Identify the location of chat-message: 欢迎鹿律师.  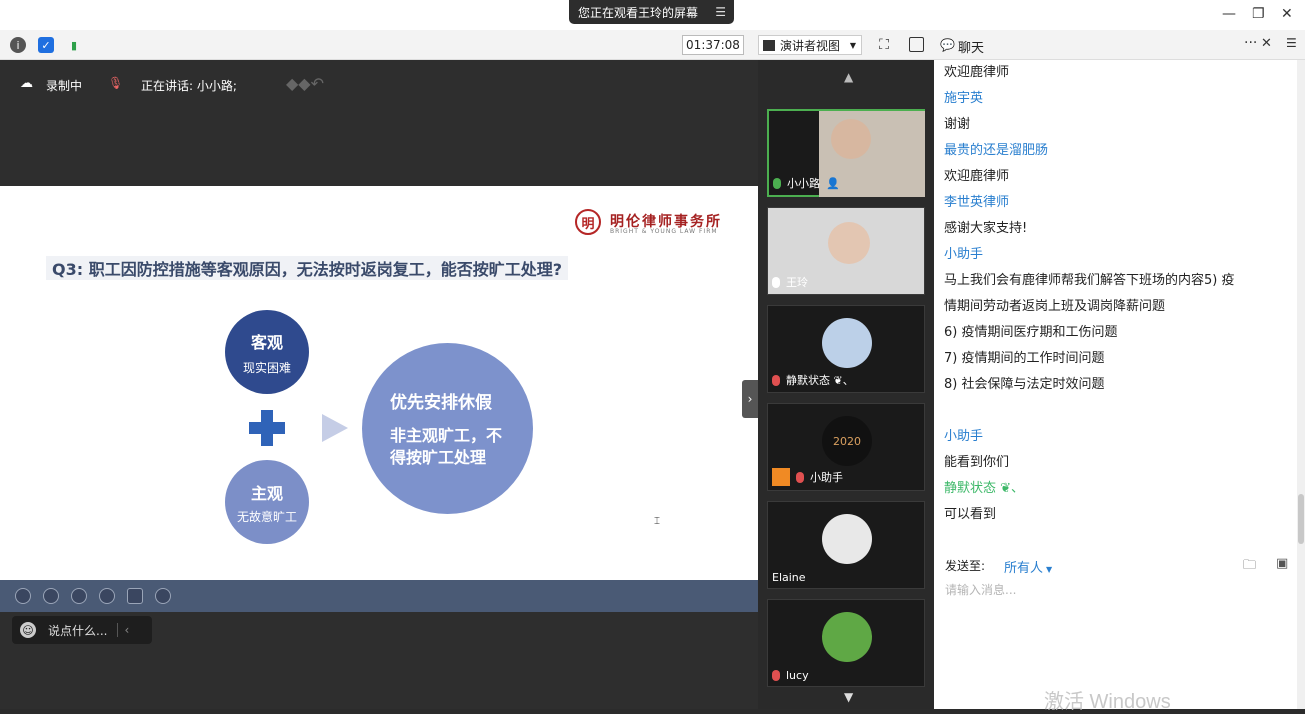
(977, 72).